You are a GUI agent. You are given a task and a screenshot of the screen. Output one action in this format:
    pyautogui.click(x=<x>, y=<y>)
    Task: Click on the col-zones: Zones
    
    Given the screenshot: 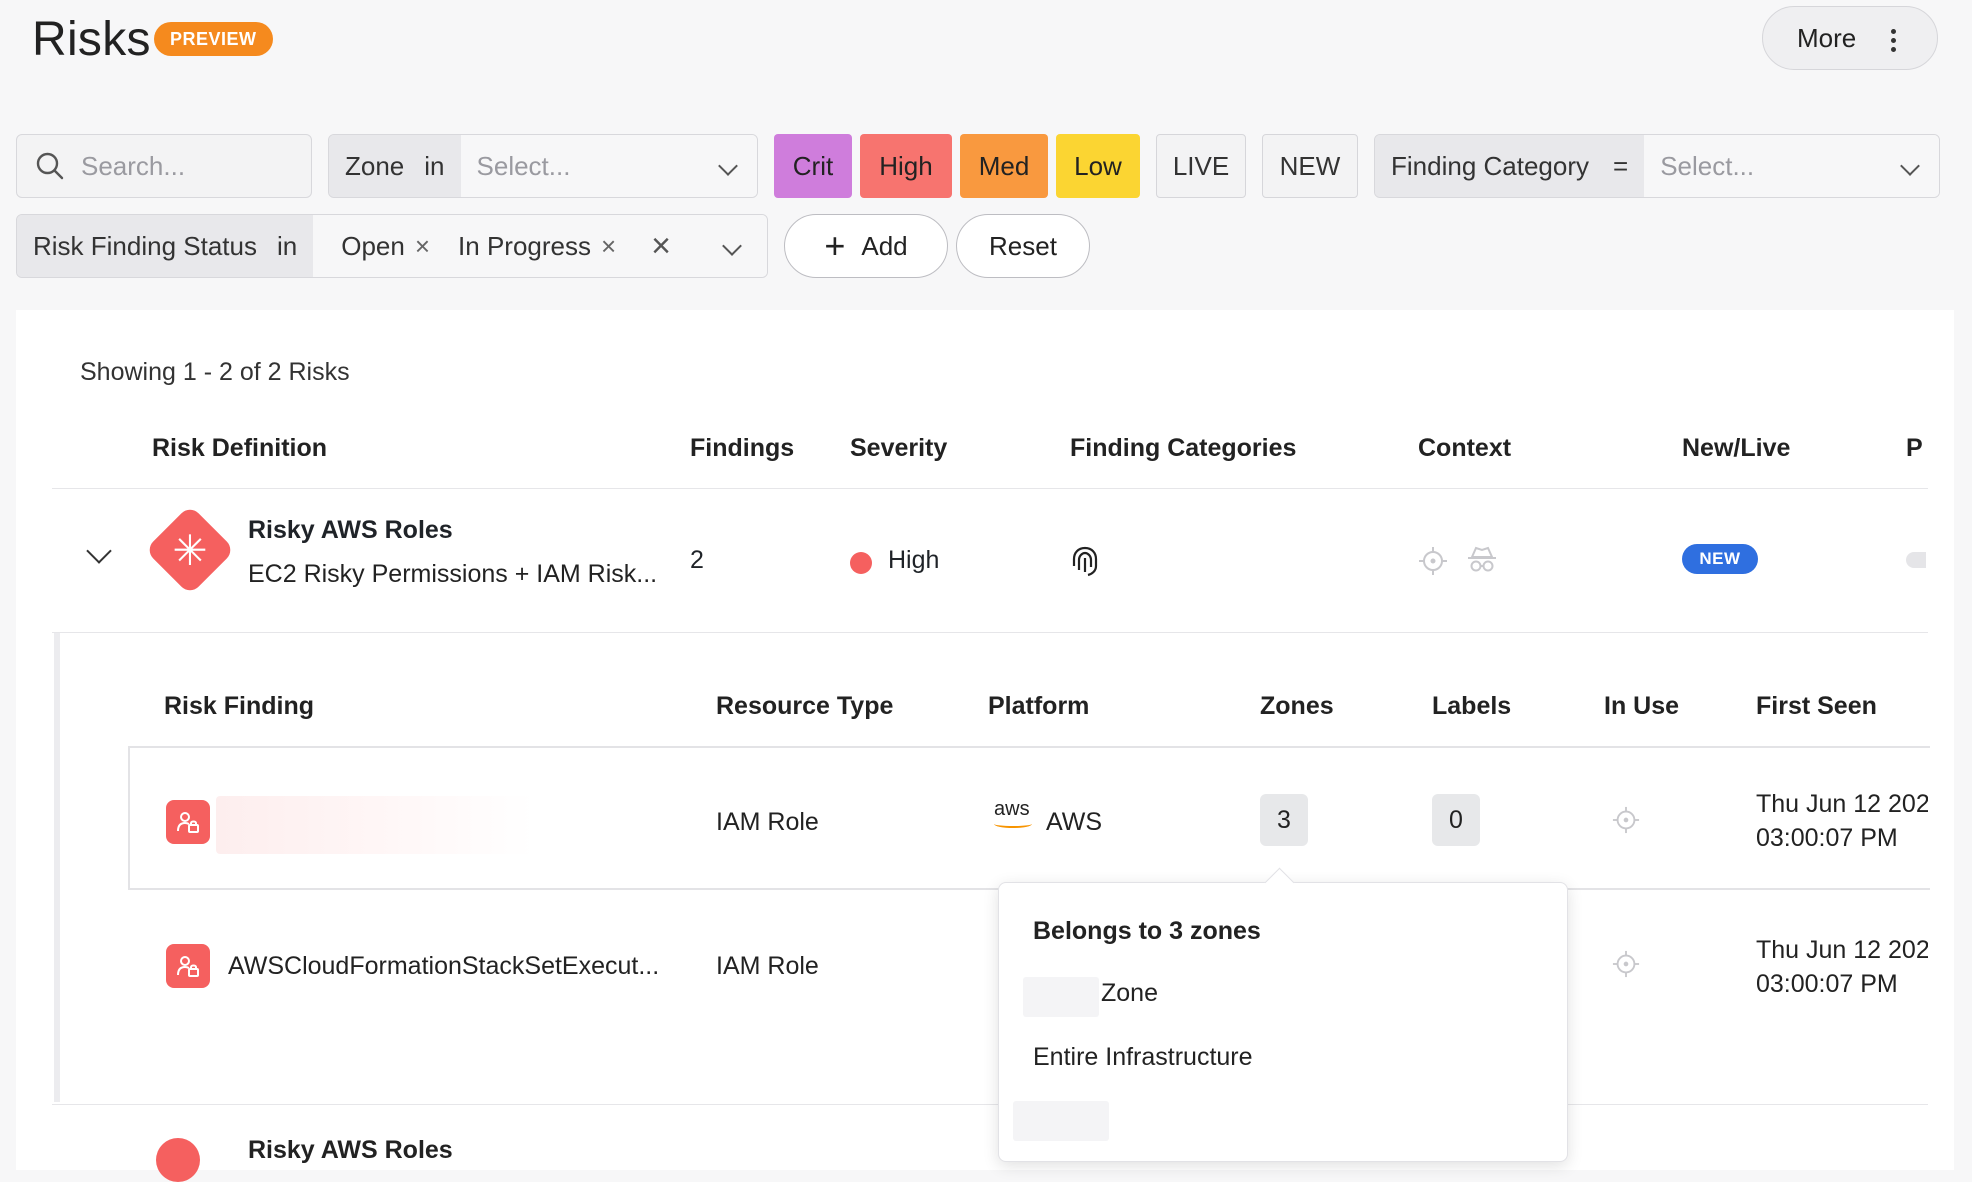 What is the action you would take?
    pyautogui.click(x=1297, y=706)
    